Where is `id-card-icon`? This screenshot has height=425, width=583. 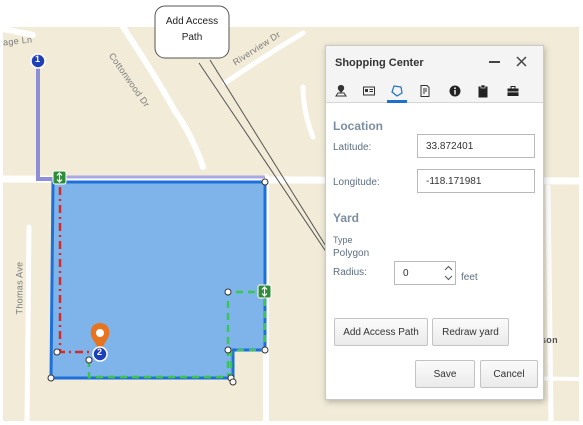 id-card-icon is located at coordinates (369, 91).